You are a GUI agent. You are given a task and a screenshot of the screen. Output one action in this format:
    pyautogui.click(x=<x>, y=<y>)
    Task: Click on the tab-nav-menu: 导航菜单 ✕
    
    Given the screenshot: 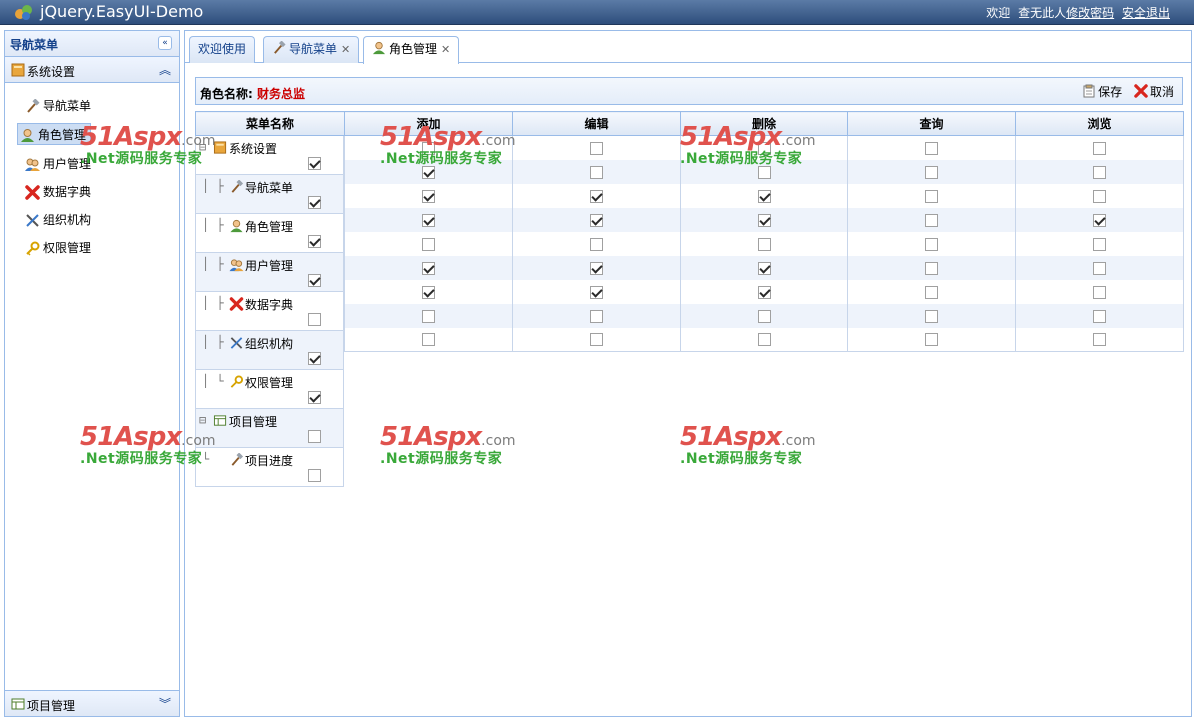 What is the action you would take?
    pyautogui.click(x=311, y=49)
    